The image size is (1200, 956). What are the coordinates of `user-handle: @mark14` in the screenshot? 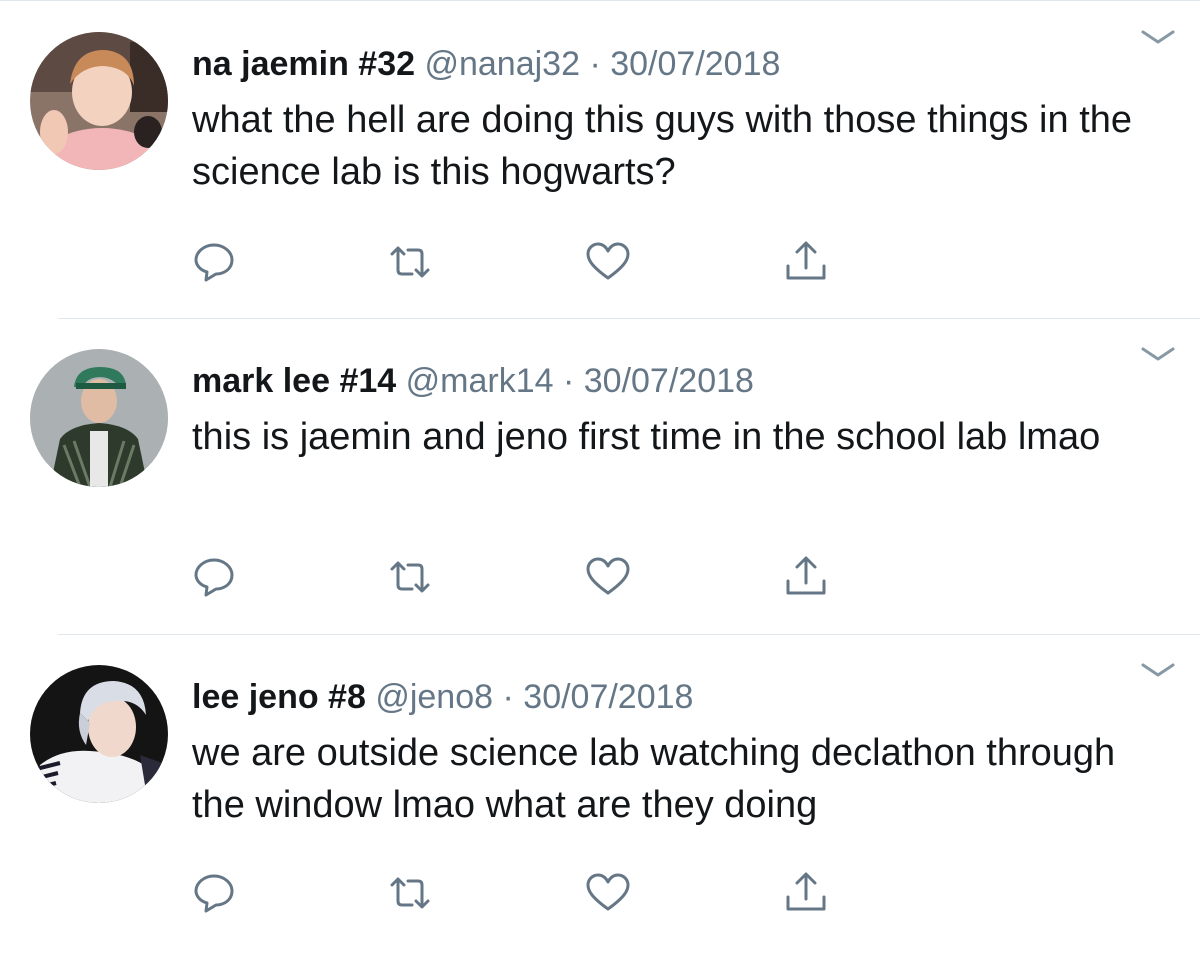 It's located at (480, 381).